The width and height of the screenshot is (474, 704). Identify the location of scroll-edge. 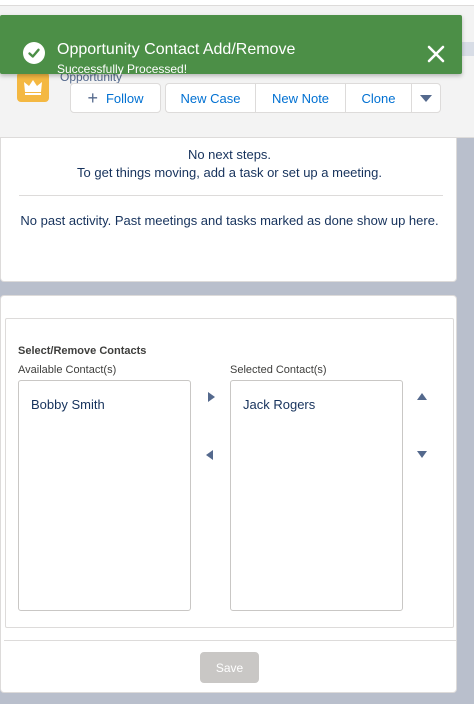
(468, 49).